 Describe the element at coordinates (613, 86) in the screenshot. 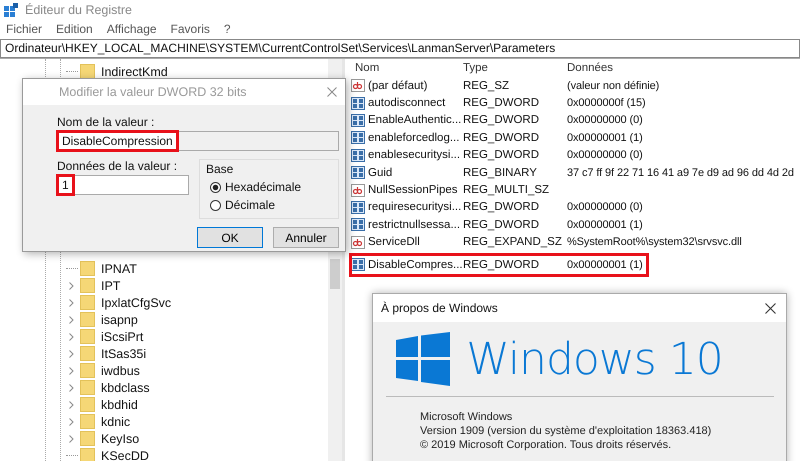

I see `value-data: (valeur non définie)` at that location.